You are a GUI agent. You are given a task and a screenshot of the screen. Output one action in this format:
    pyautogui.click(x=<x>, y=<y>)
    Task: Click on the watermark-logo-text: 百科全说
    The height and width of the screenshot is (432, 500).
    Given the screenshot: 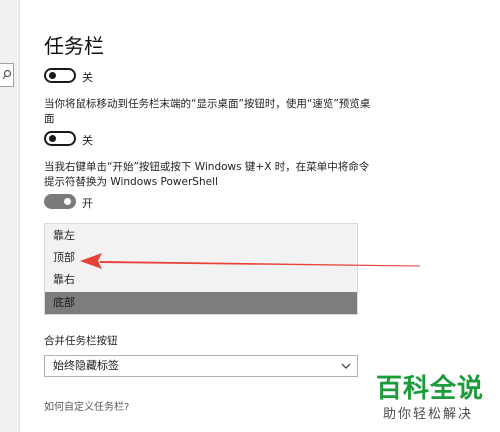 What is the action you would take?
    pyautogui.click(x=430, y=389)
    